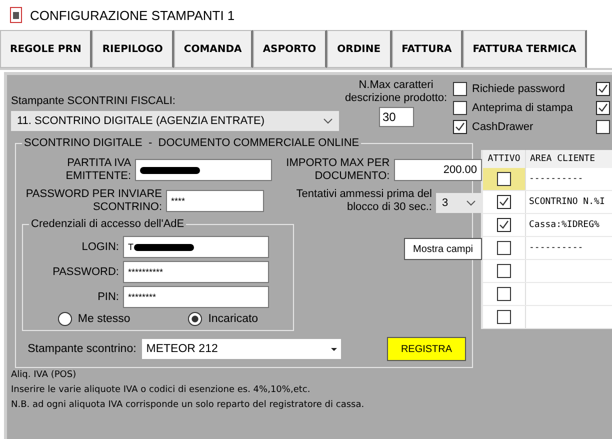 This screenshot has height=439, width=612. Describe the element at coordinates (107, 224) in the screenshot. I see `group-title: Credenziali di accesso dell'AdE` at that location.